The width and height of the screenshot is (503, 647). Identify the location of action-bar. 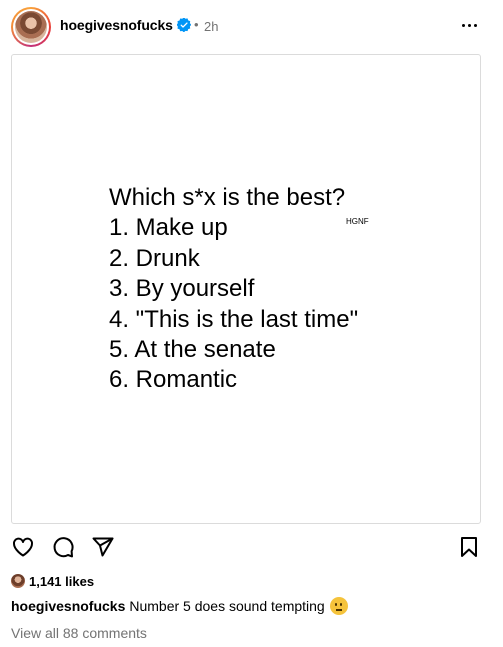
(251, 549).